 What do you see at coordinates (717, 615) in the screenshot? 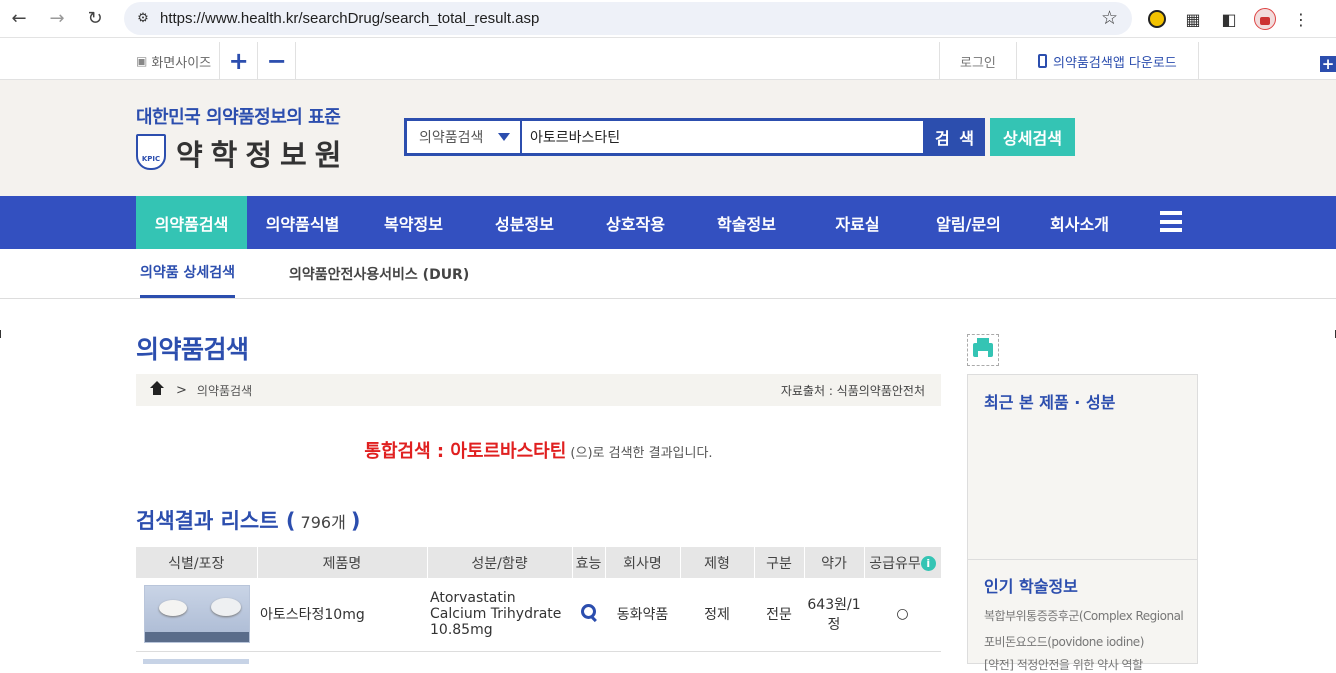
I see `cell-form: 정제` at bounding box center [717, 615].